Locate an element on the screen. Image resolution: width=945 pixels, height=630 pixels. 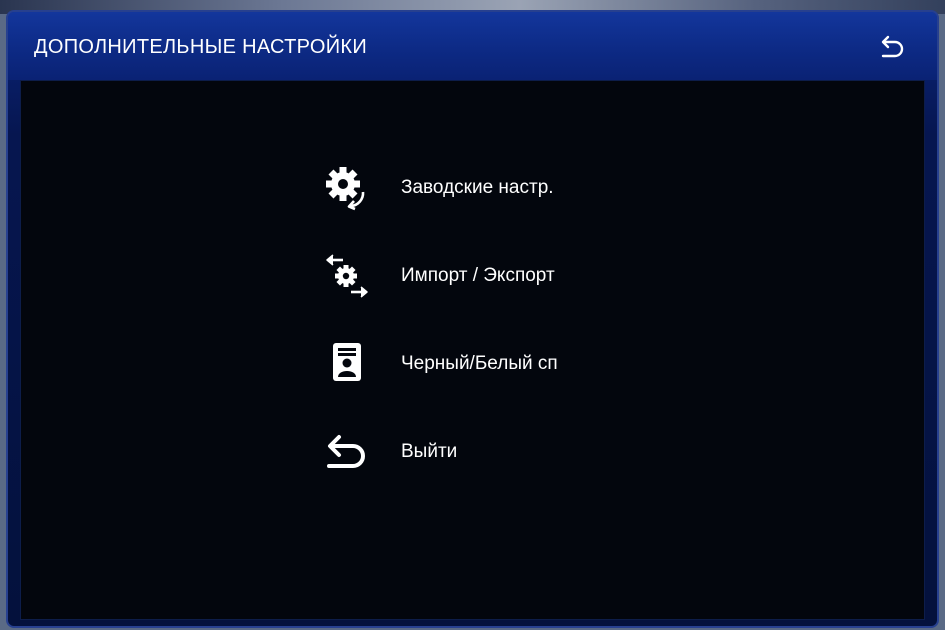
menu-item-blacklist-whitelist: Черный/Белый сп is located at coordinates (501, 364).